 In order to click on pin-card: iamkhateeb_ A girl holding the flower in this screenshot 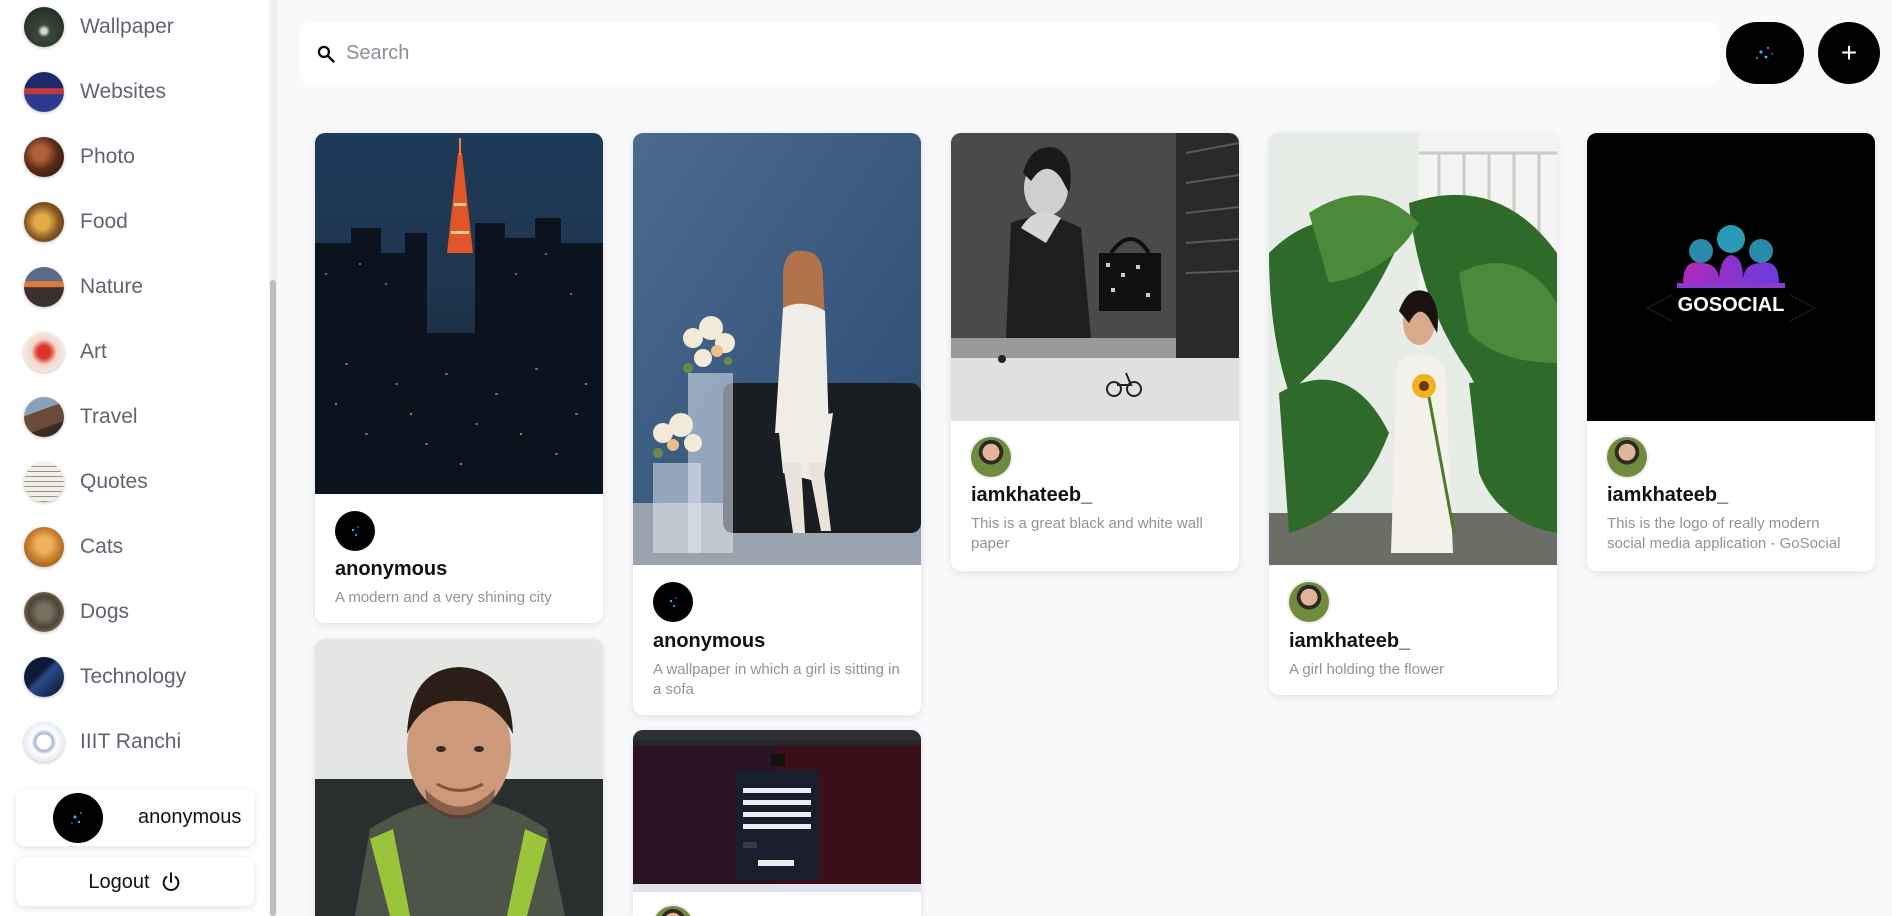, I will do `click(1413, 414)`.